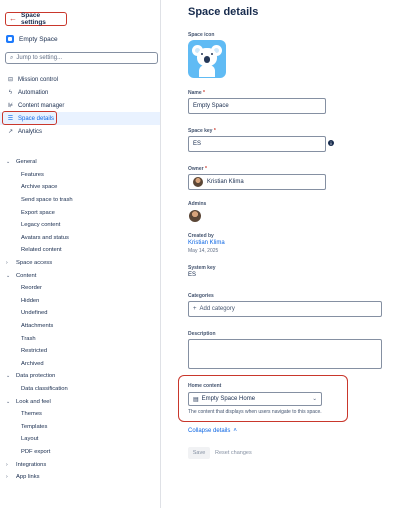 The image size is (419, 508). I want to click on tree-item-attachments: Attachments, so click(80, 326).